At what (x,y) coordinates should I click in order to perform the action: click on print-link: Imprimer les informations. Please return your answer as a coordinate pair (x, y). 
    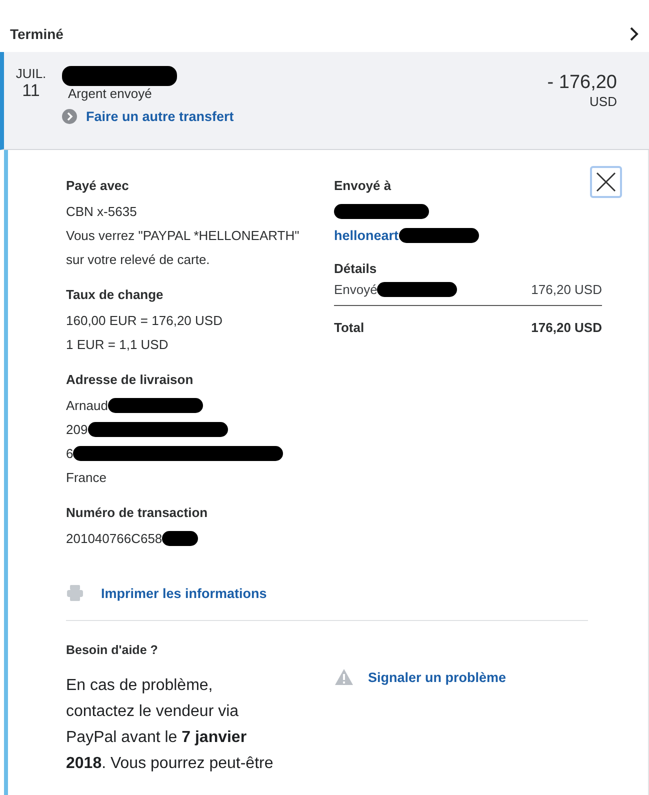
    Looking at the image, I should click on (357, 593).